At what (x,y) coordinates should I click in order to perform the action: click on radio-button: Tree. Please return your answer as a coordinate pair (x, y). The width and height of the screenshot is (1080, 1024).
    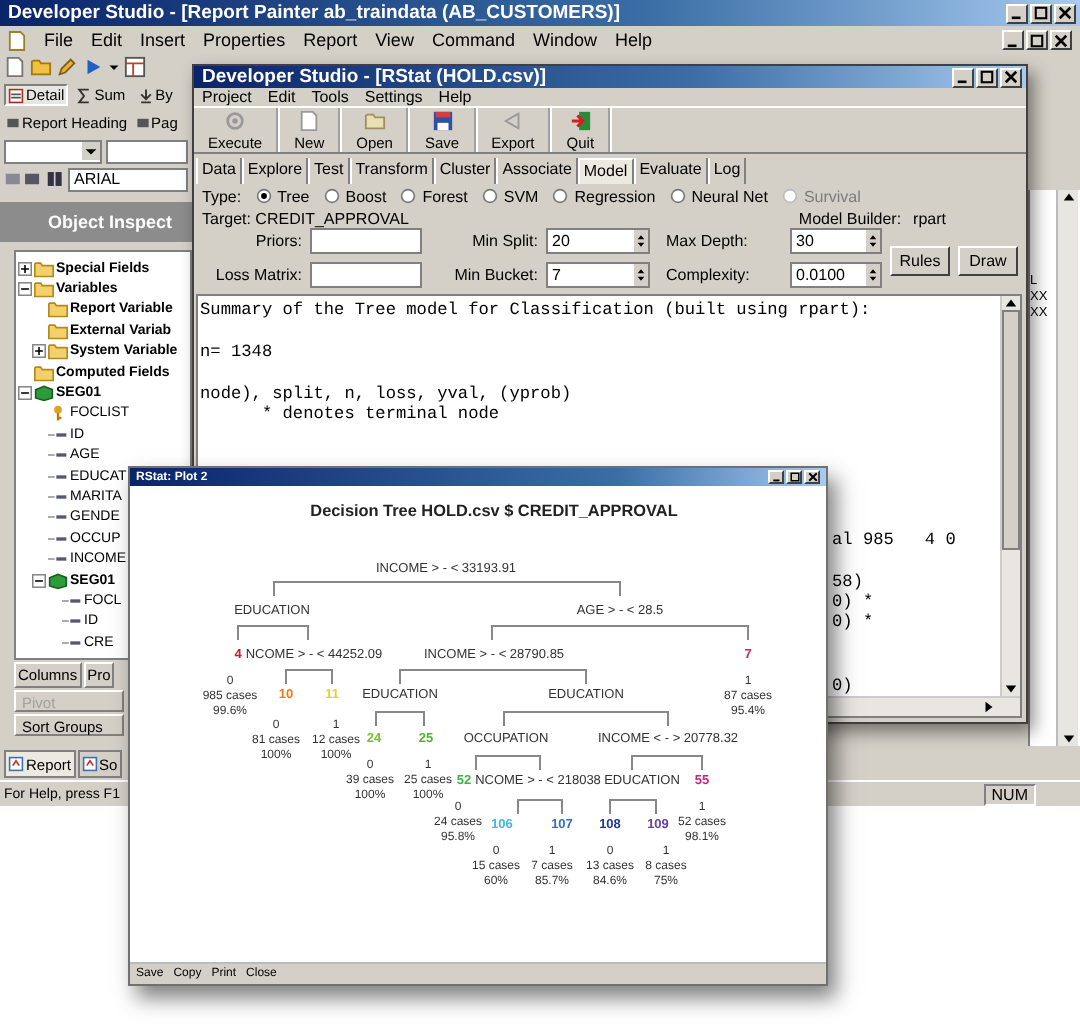
    Looking at the image, I should click on (282, 196).